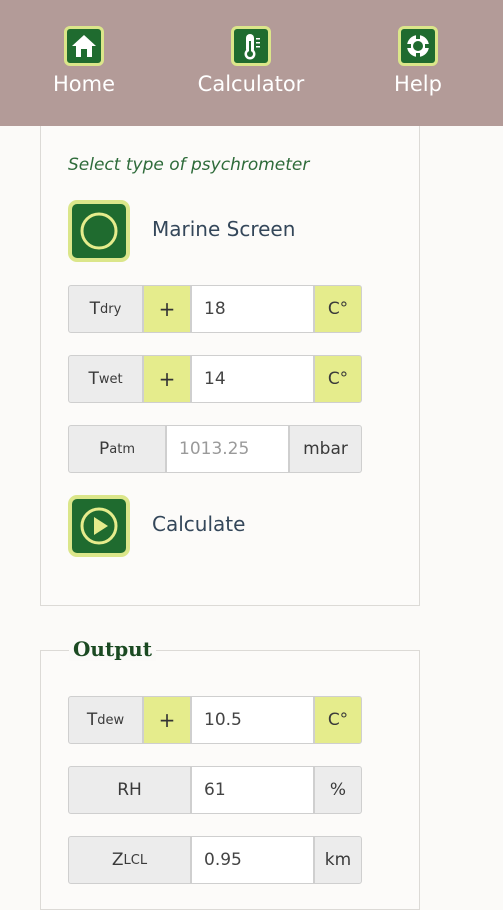  Describe the element at coordinates (338, 860) in the screenshot. I see `zlcl-unit: km` at that location.